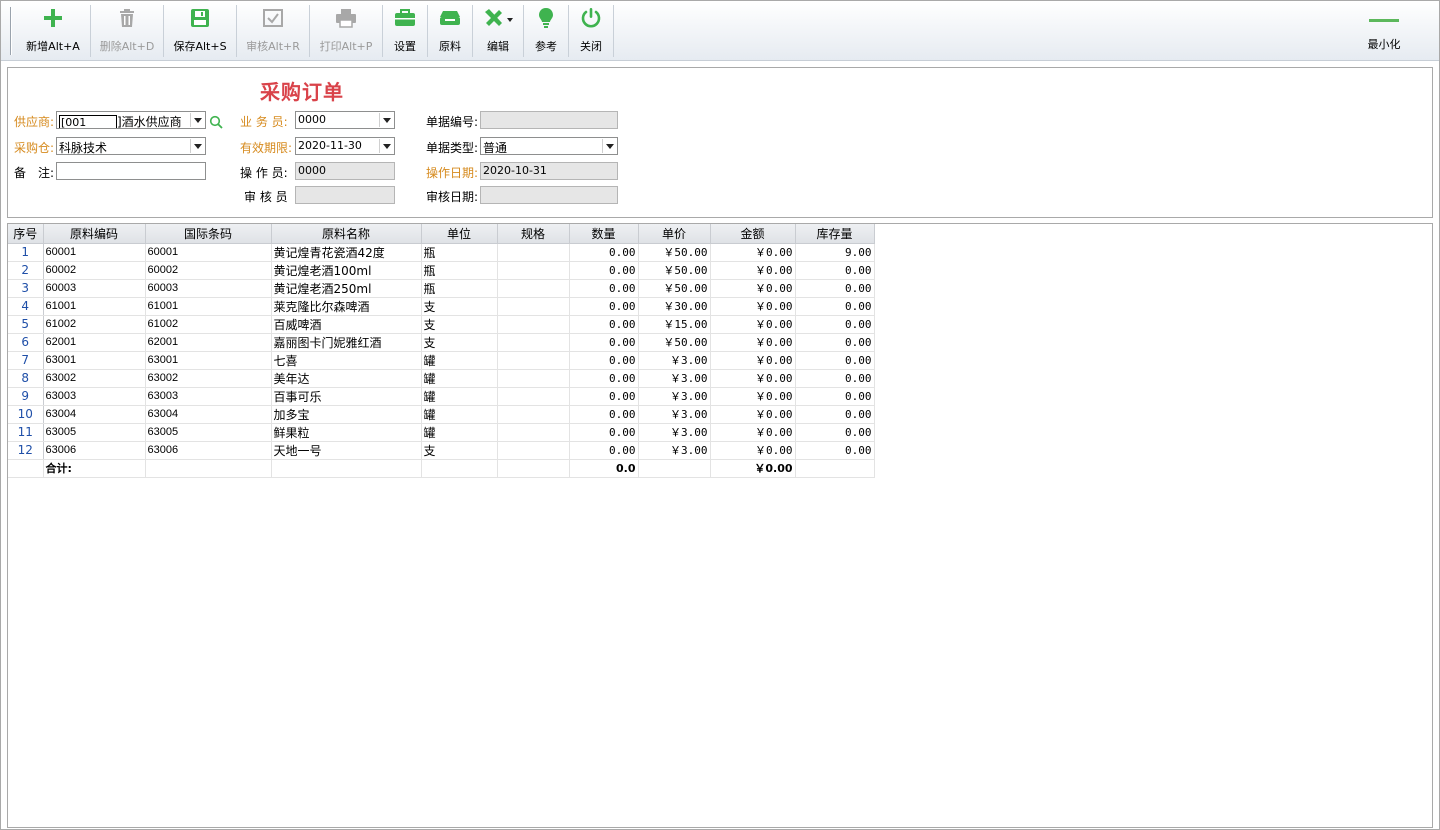 This screenshot has height=830, width=1440. What do you see at coordinates (94, 342) in the screenshot?
I see `cell-code: 62001` at bounding box center [94, 342].